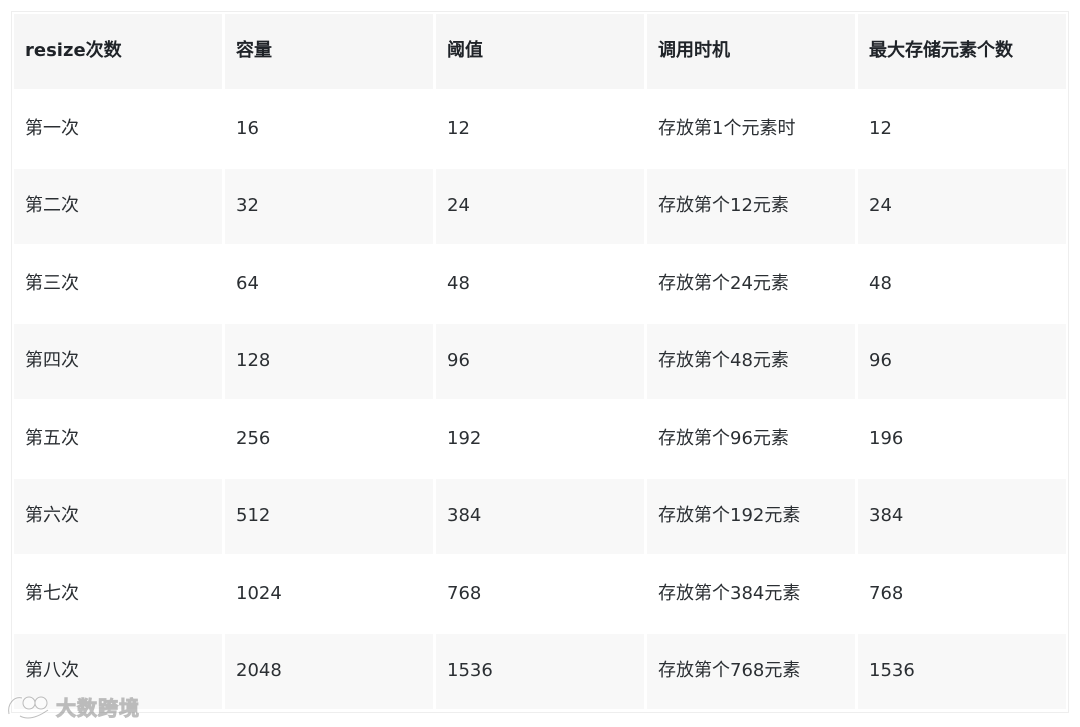 This screenshot has width=1080, height=727. Describe the element at coordinates (962, 206) in the screenshot. I see `cell-max-elements: 24` at that location.